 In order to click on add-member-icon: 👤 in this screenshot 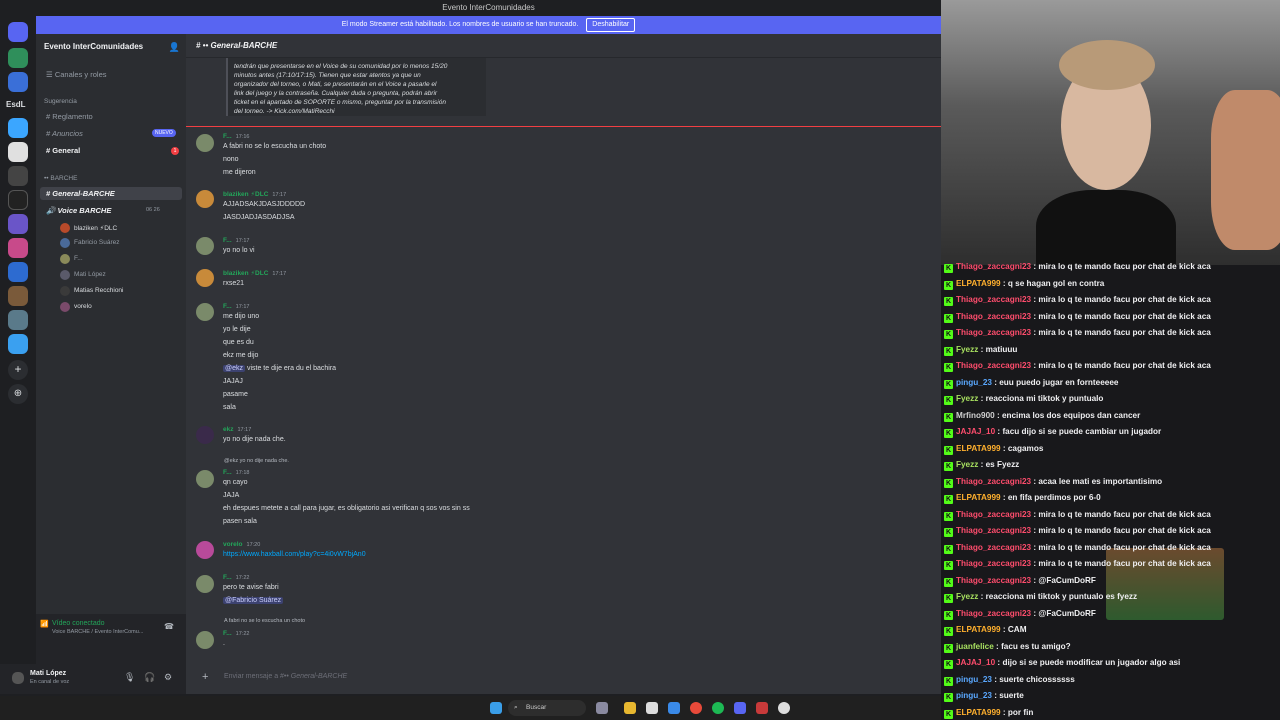, I will do `click(174, 47)`.